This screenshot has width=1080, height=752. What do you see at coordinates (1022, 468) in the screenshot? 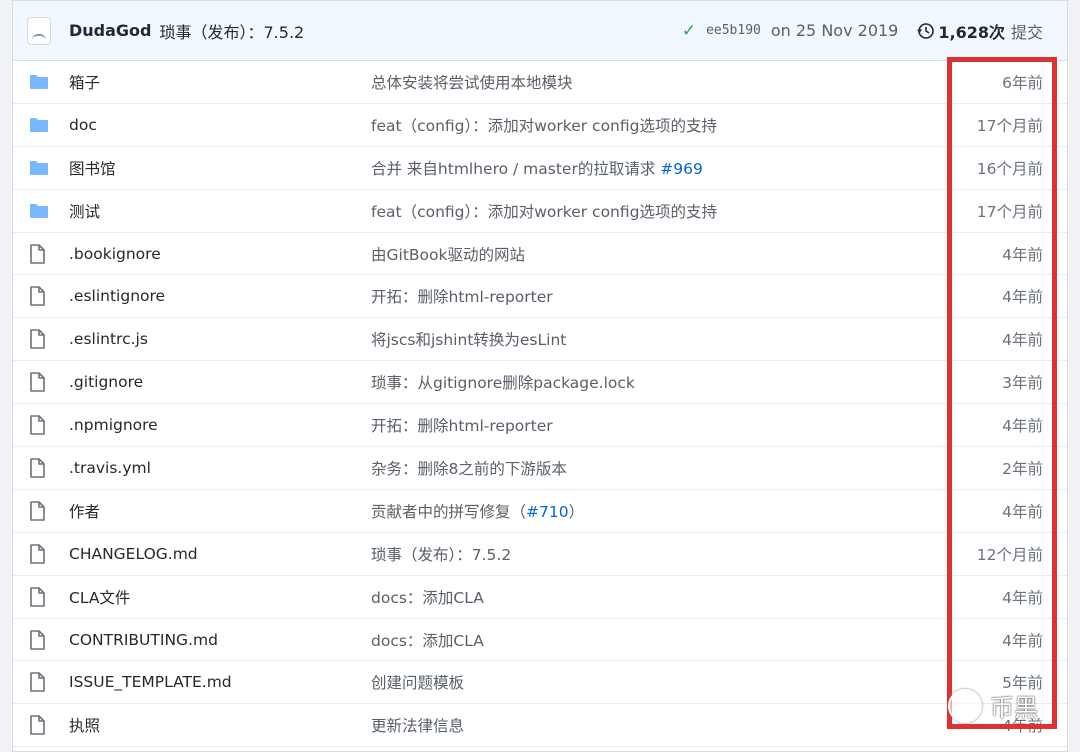
I see `commit-age: 2年前` at bounding box center [1022, 468].